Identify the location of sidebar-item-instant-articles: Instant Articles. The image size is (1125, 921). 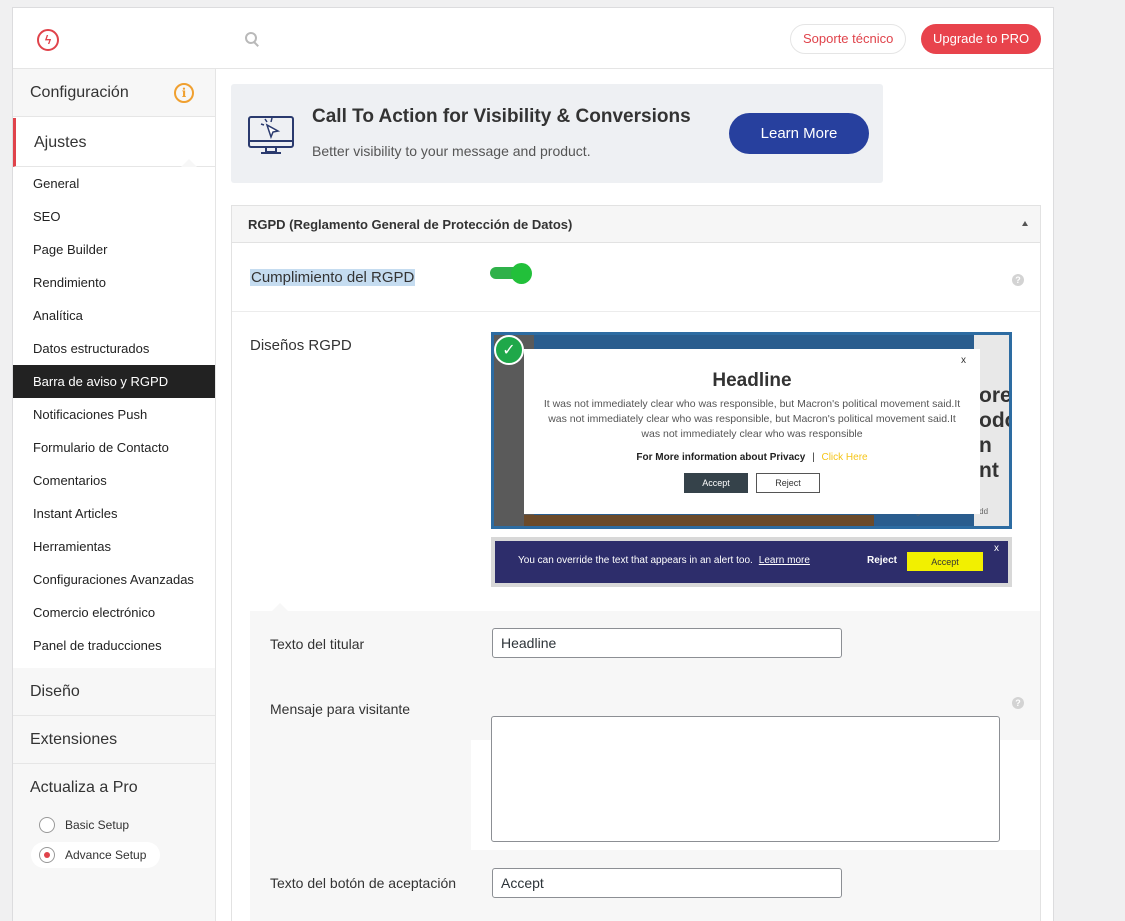
(114, 513).